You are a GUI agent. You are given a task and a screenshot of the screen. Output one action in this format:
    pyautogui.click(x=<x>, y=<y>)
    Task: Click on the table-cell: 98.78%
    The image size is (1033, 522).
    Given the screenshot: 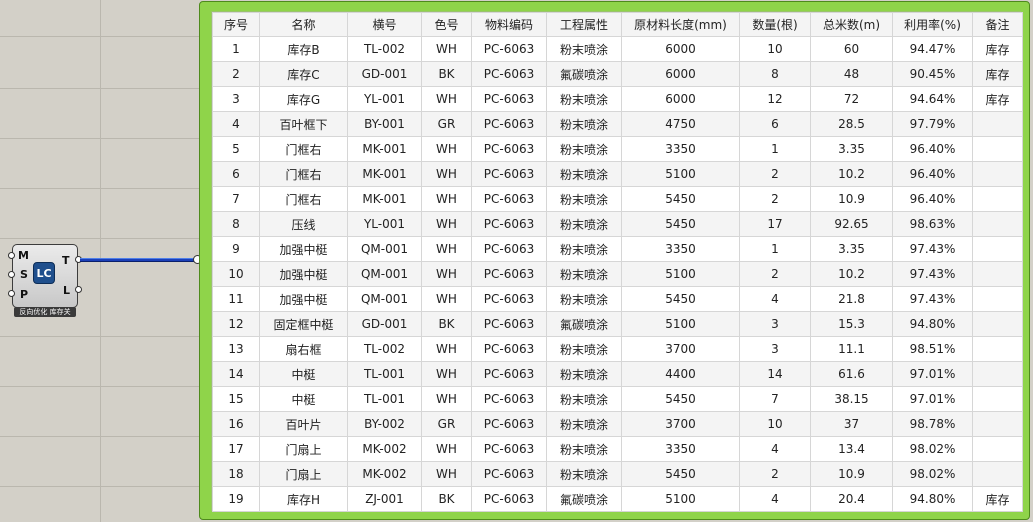 What is the action you would take?
    pyautogui.click(x=932, y=424)
    